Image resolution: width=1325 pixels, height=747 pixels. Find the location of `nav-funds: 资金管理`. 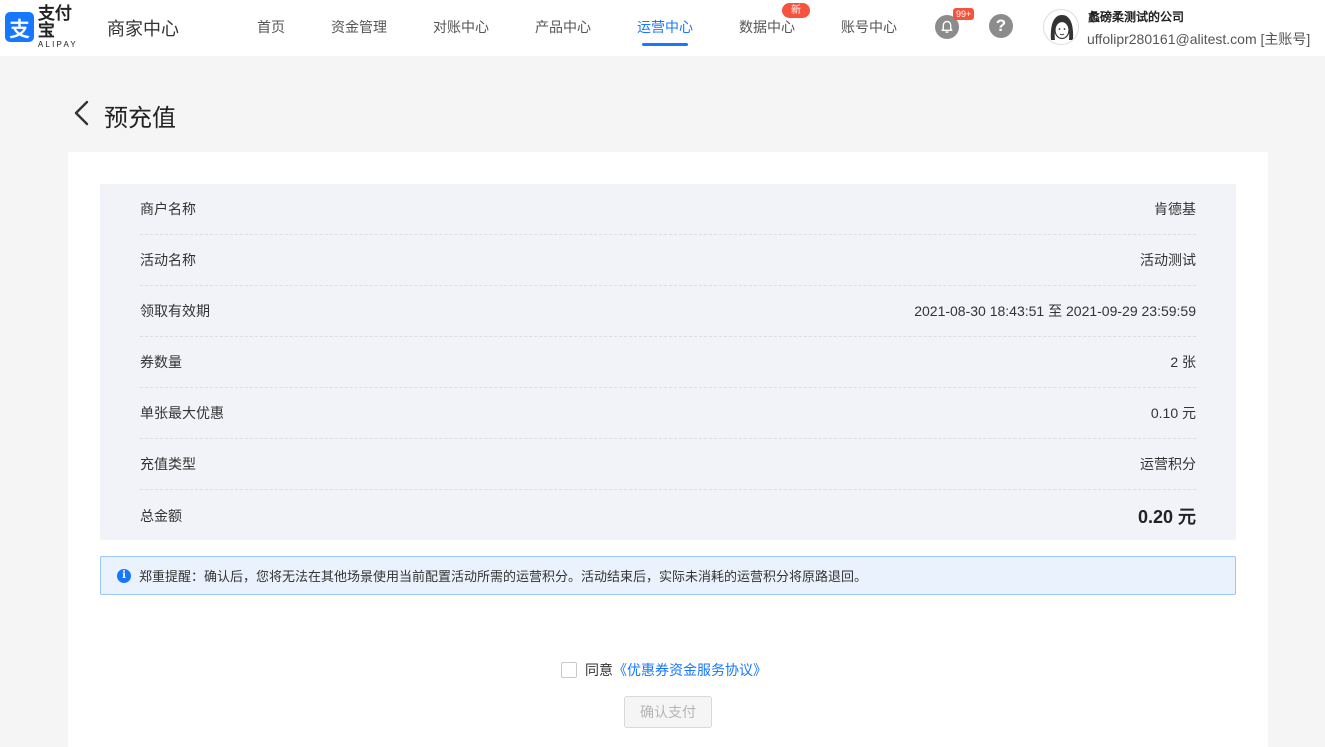

nav-funds: 资金管理 is located at coordinates (359, 27).